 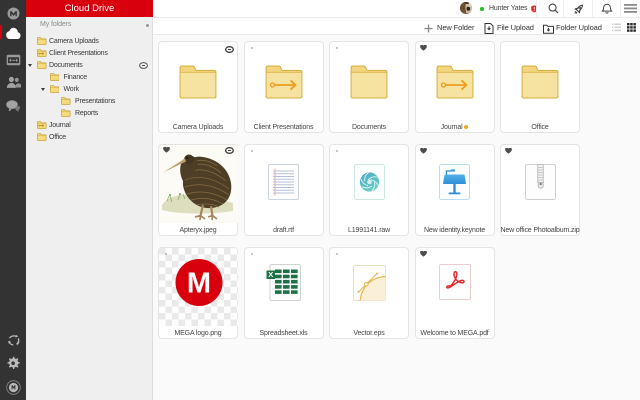 I want to click on svg-text: X, so click(x=270, y=274).